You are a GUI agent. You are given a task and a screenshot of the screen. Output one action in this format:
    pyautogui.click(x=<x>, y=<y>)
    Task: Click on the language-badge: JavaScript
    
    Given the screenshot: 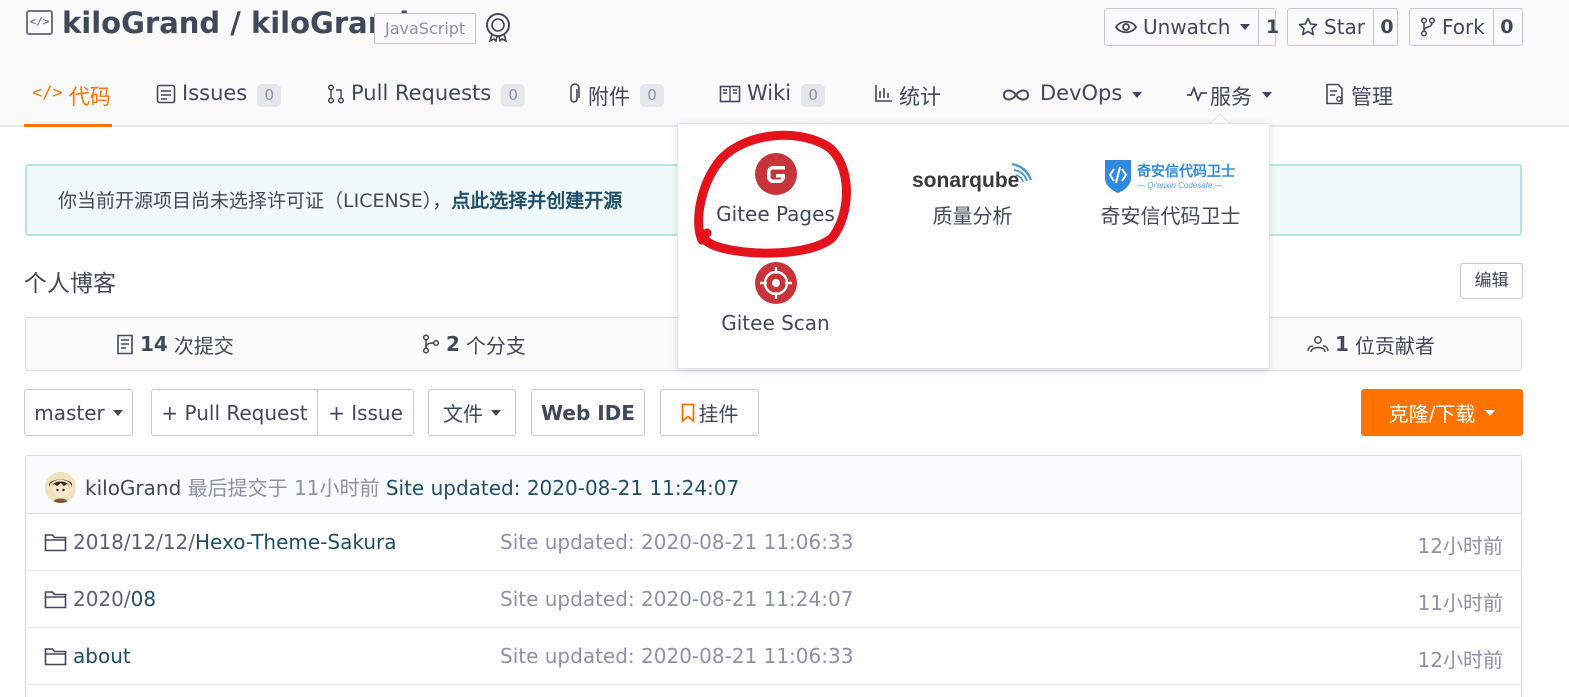 What is the action you would take?
    pyautogui.click(x=425, y=28)
    